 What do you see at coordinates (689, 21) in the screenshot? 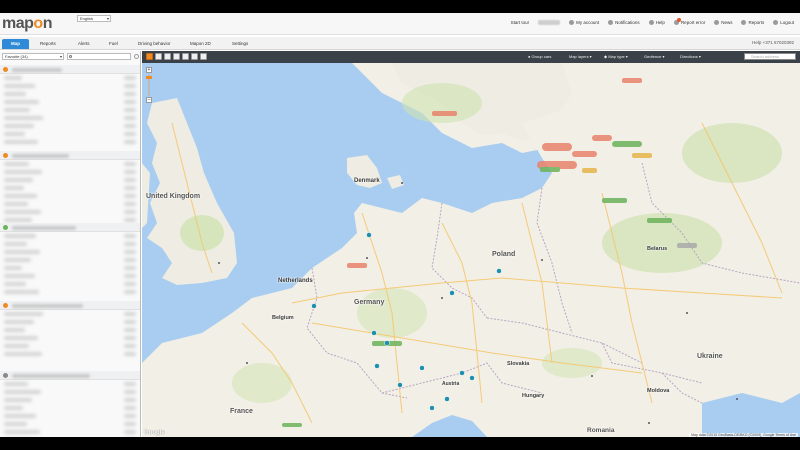
I see `report-error-link: Report error` at bounding box center [689, 21].